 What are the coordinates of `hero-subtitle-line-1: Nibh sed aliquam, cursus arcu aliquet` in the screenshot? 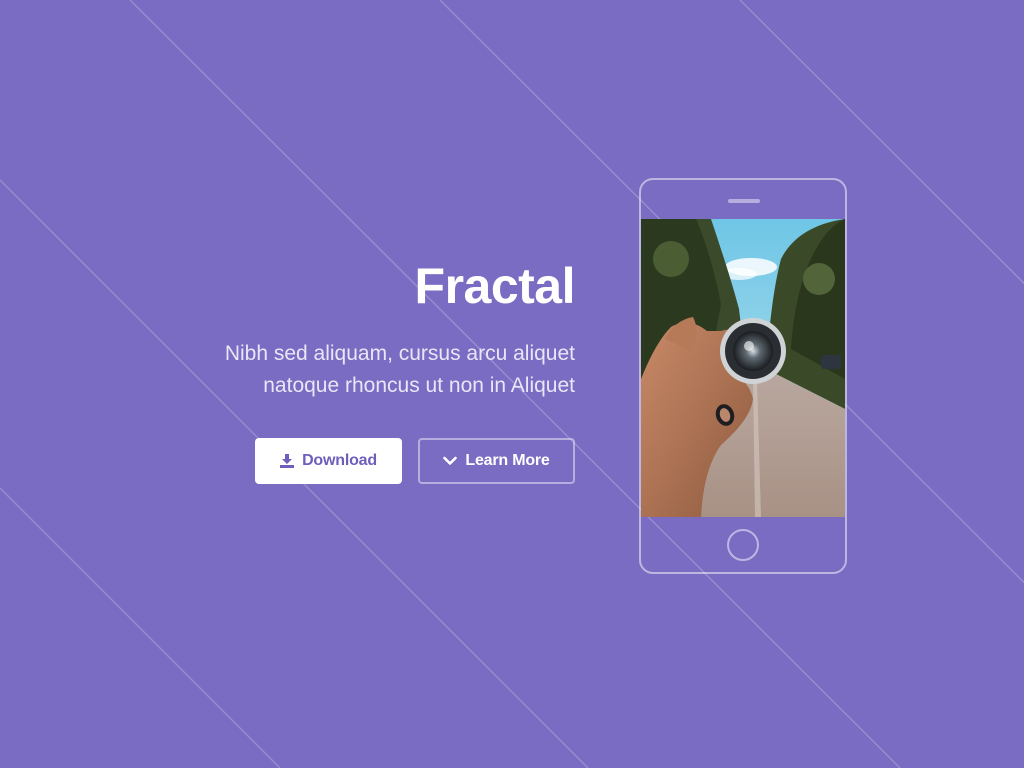 It's located at (399, 353).